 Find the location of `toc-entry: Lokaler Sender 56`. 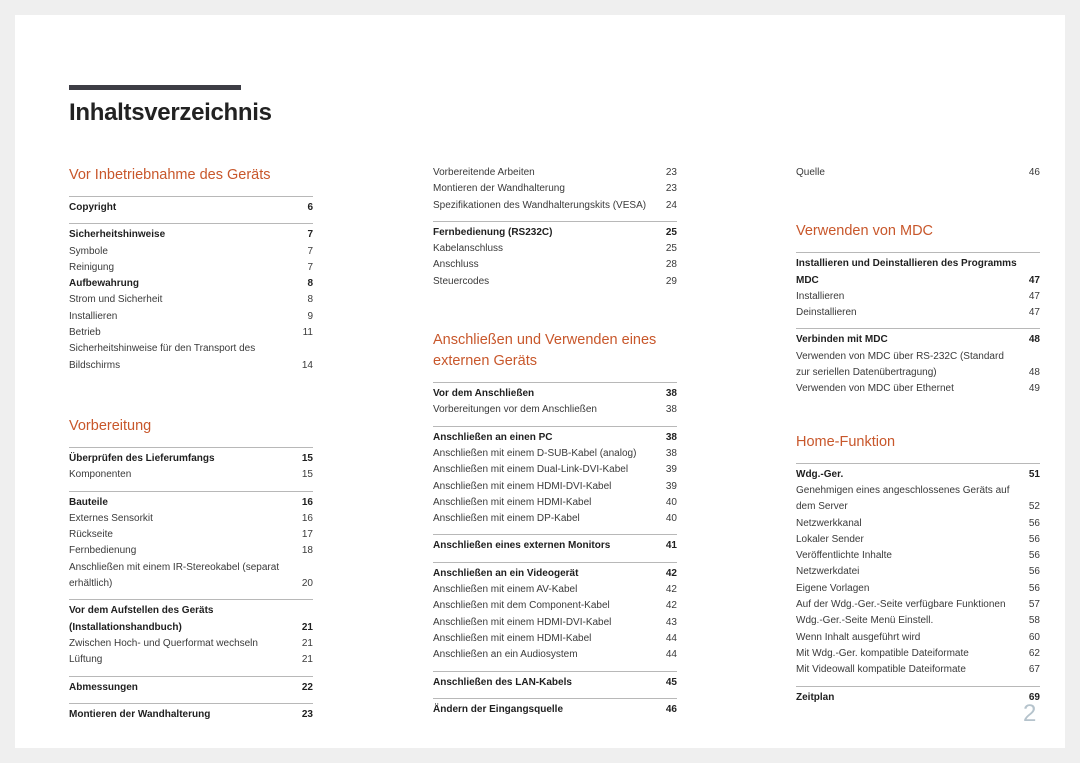

toc-entry: Lokaler Sender 56 is located at coordinates (918, 540).